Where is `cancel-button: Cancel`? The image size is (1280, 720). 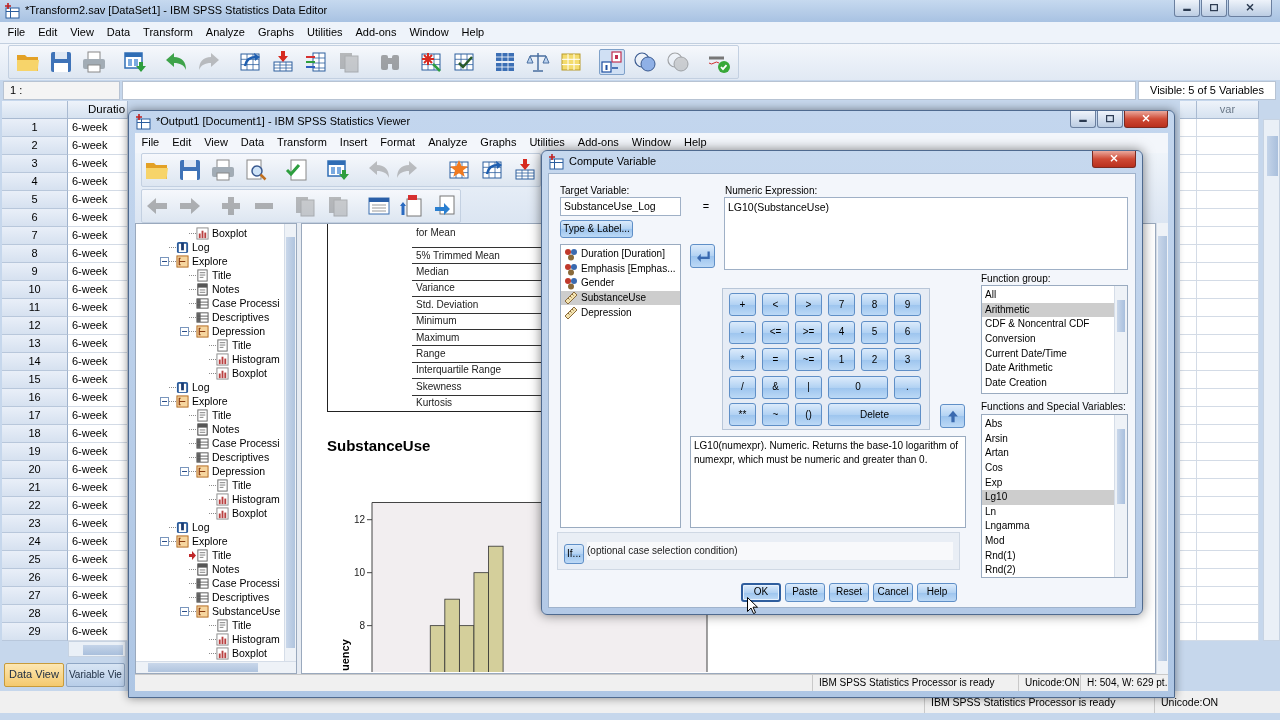 cancel-button: Cancel is located at coordinates (893, 592).